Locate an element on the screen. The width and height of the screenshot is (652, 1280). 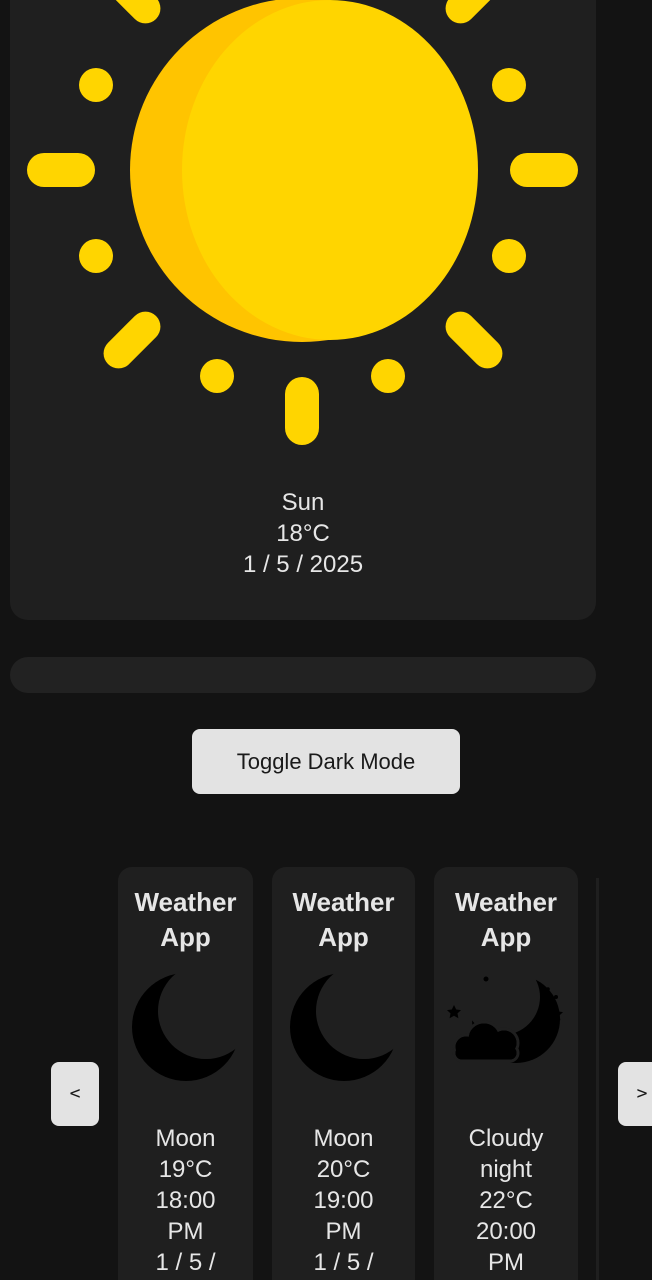
forecast-card-info: Moon 19°C 18:00 PM 1 / 5 / is located at coordinates (185, 1200).